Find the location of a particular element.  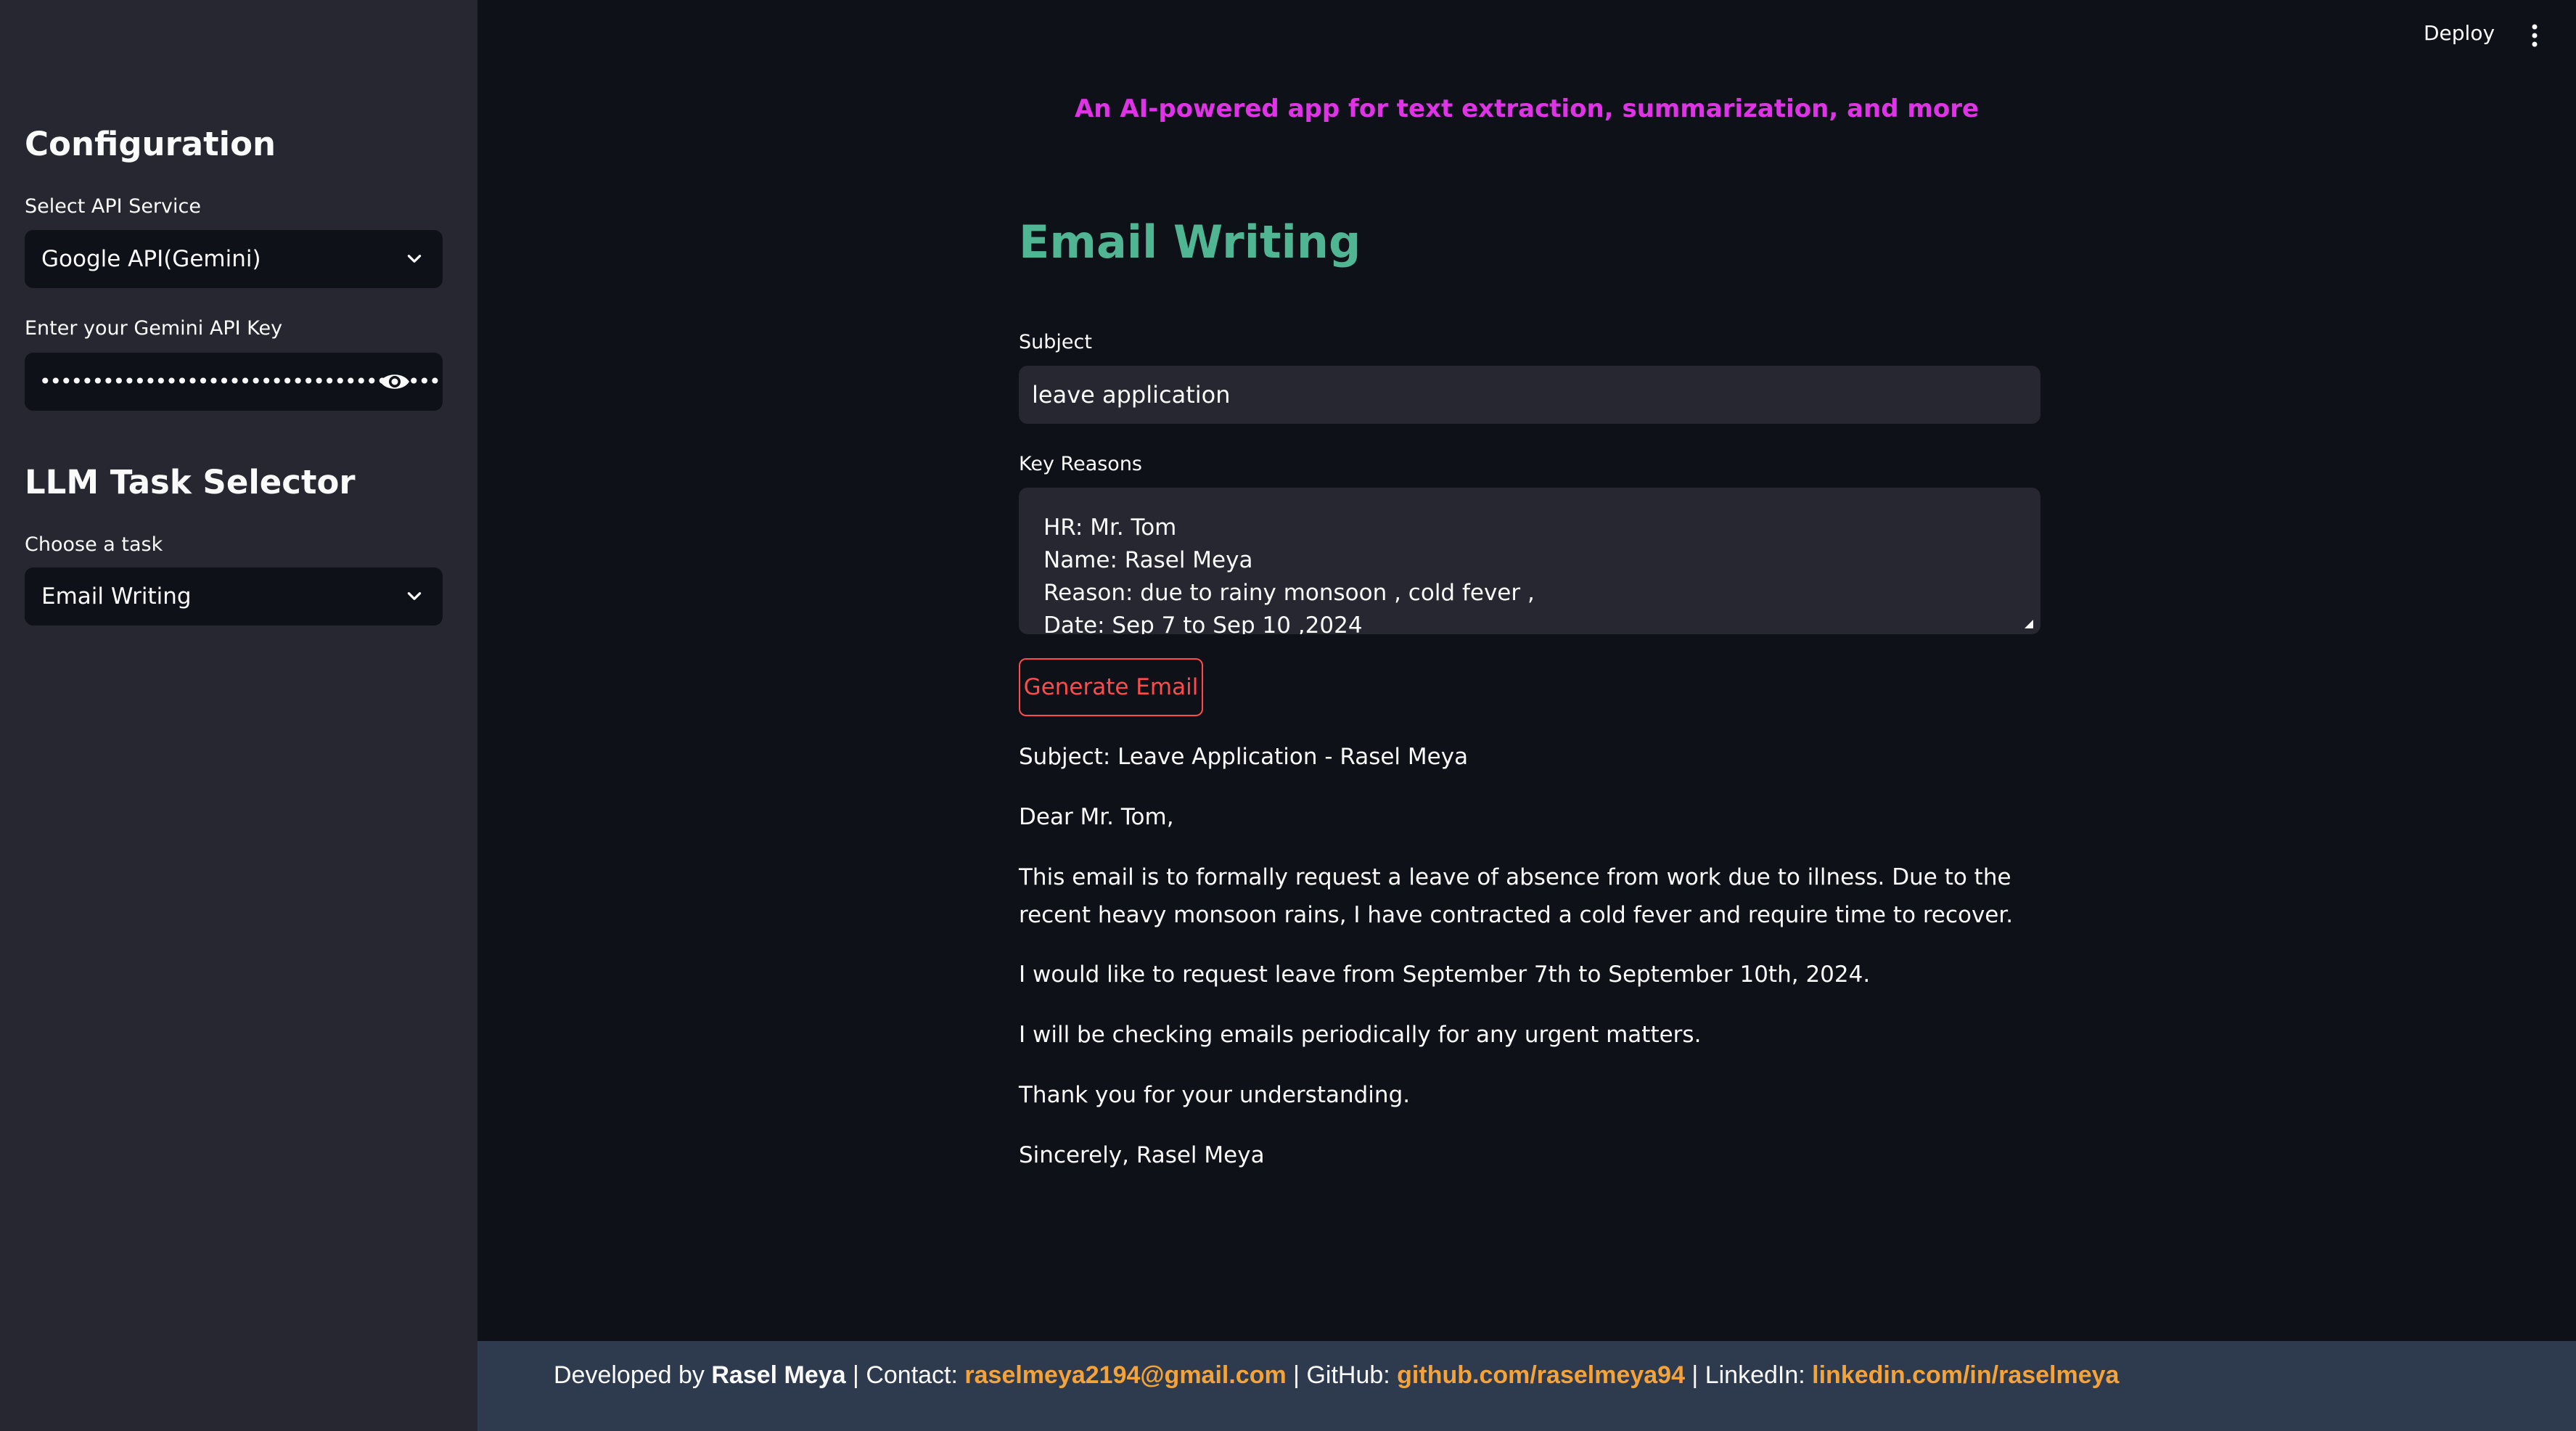

email-subject: Subject: Leave Application - Rasel Meya is located at coordinates (1244, 757).